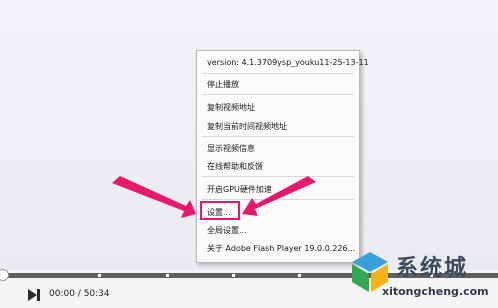  What do you see at coordinates (34, 295) in the screenshot?
I see `play-next-icon` at bounding box center [34, 295].